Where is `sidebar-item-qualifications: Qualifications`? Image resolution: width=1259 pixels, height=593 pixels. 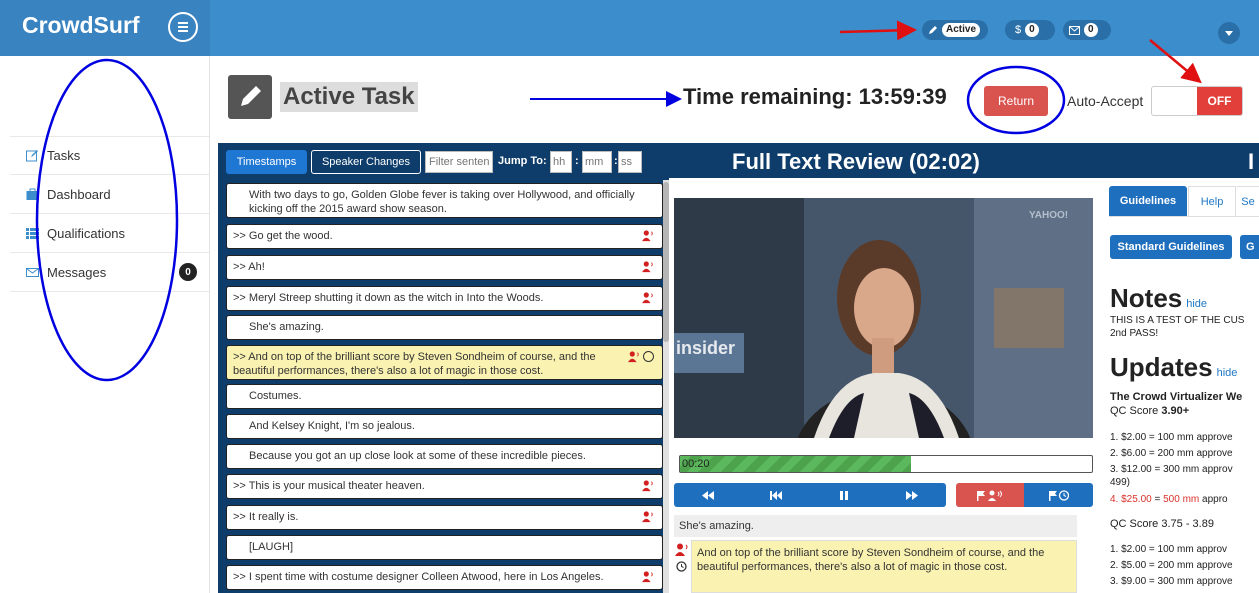
sidebar-item-qualifications: Qualifications is located at coordinates (109, 233).